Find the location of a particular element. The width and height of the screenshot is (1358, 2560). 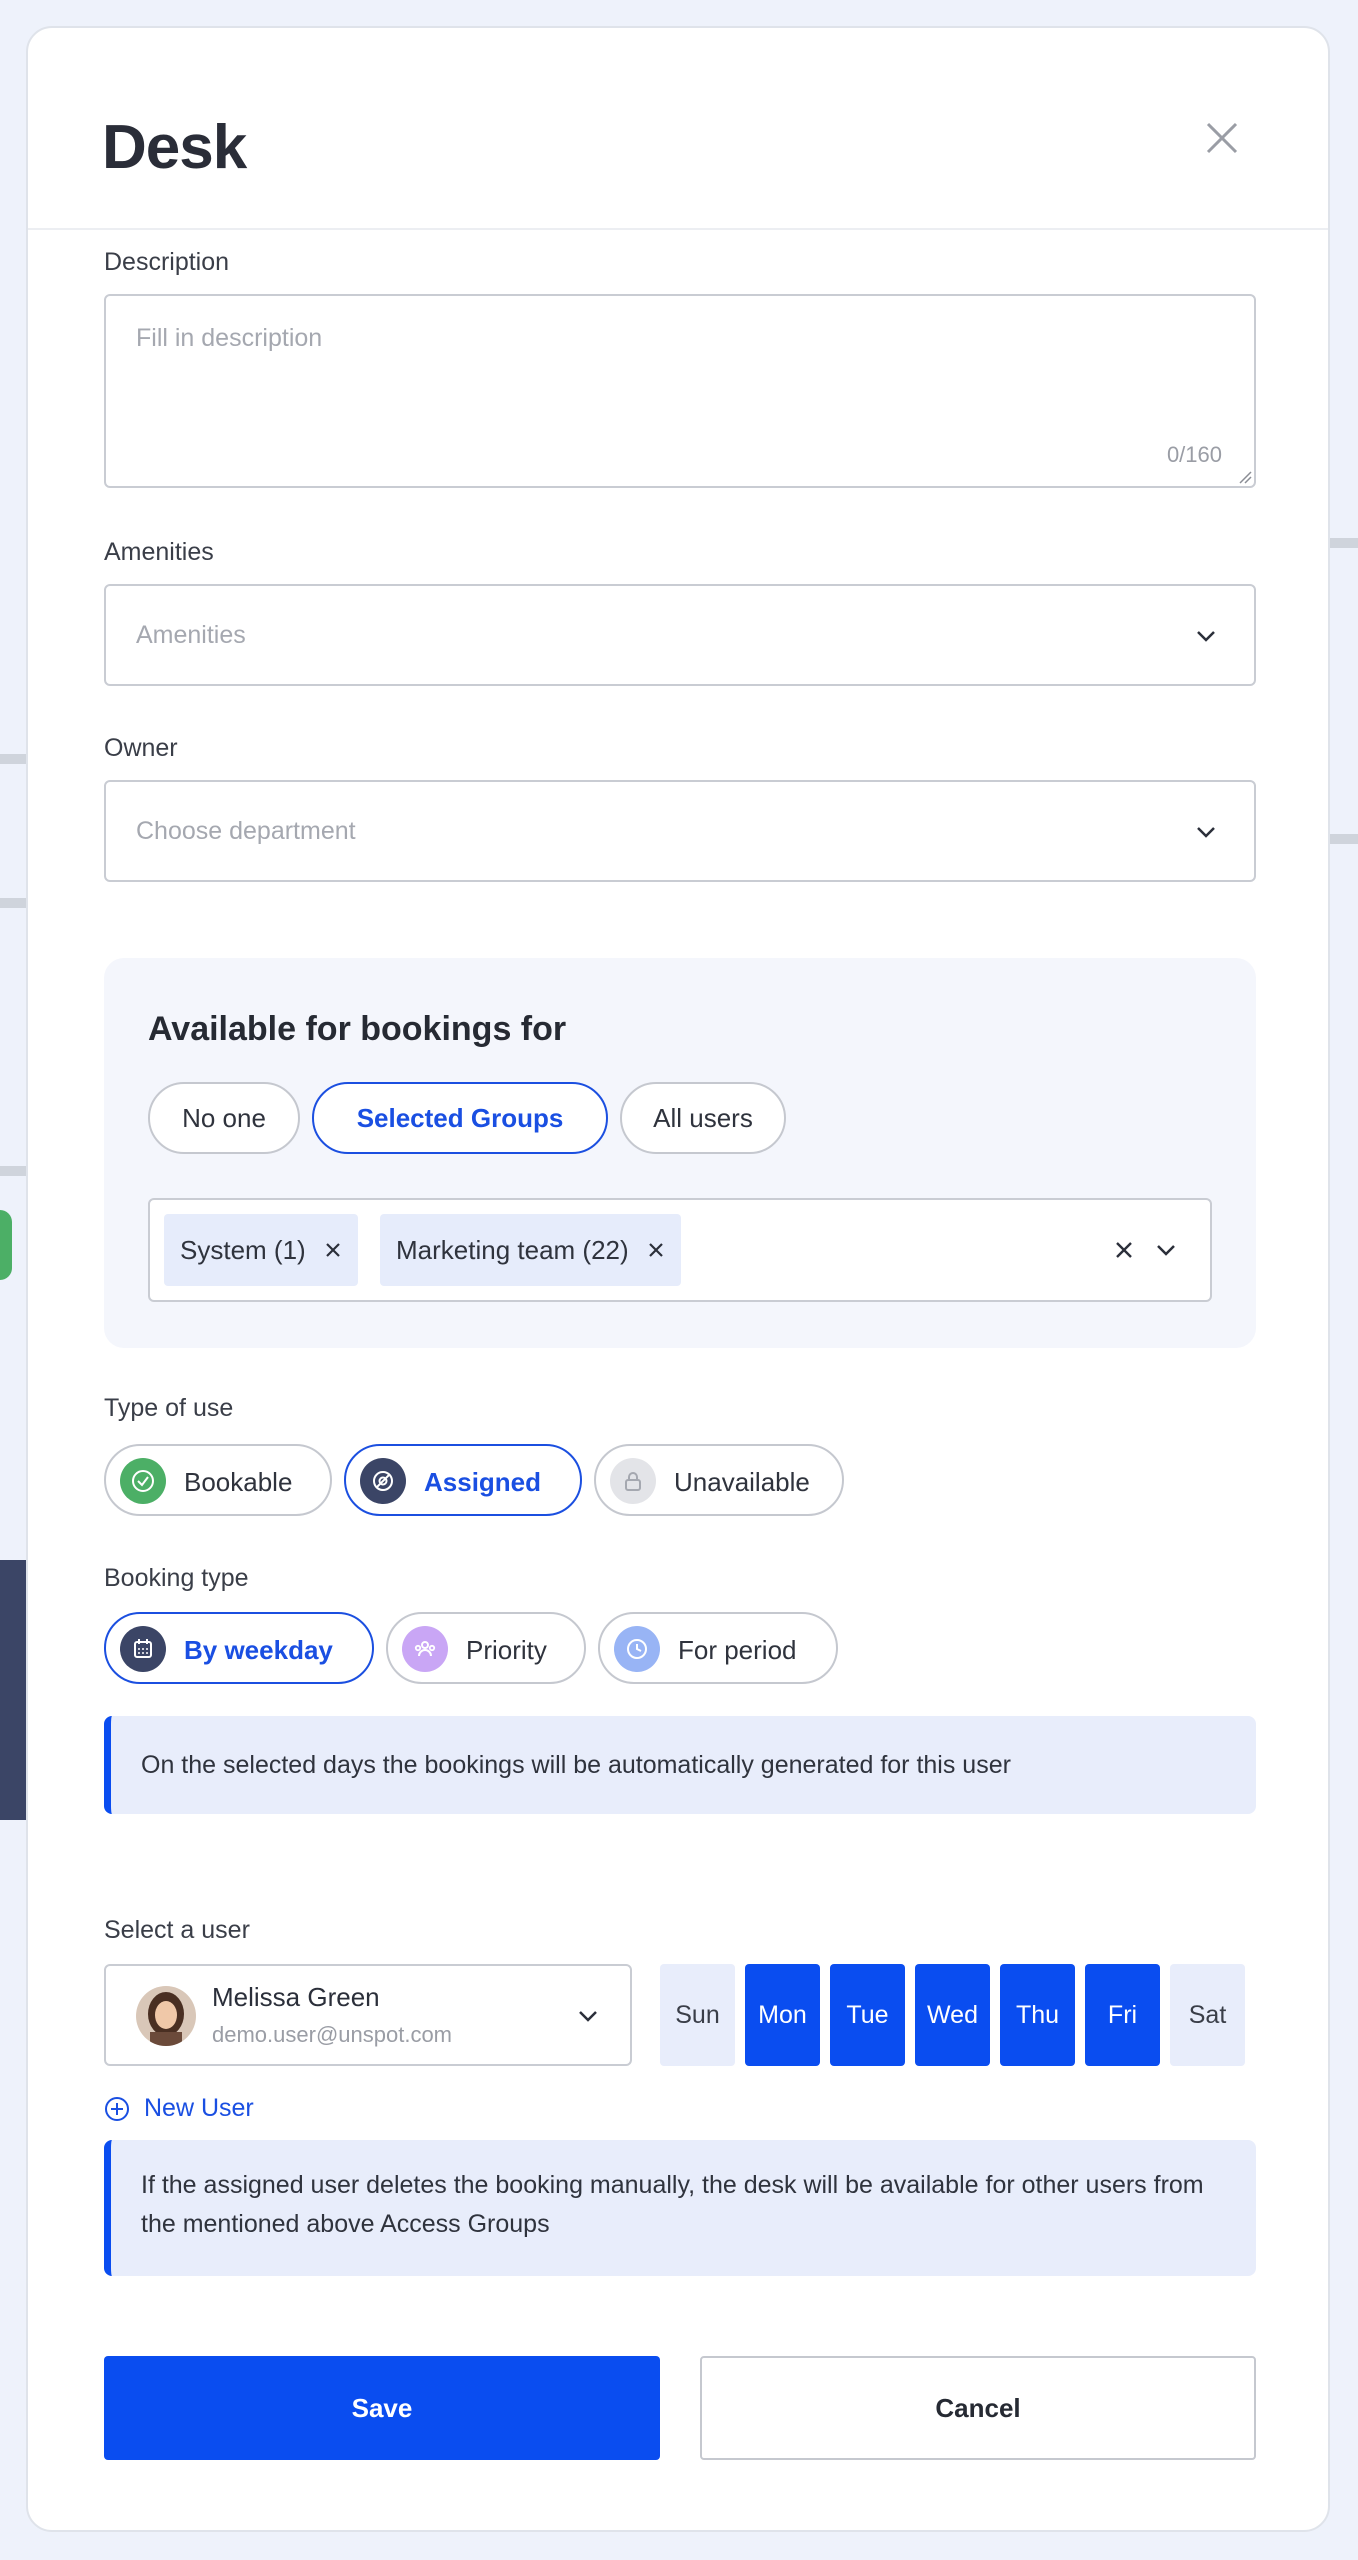

amenities-label: Amenities is located at coordinates (159, 552).